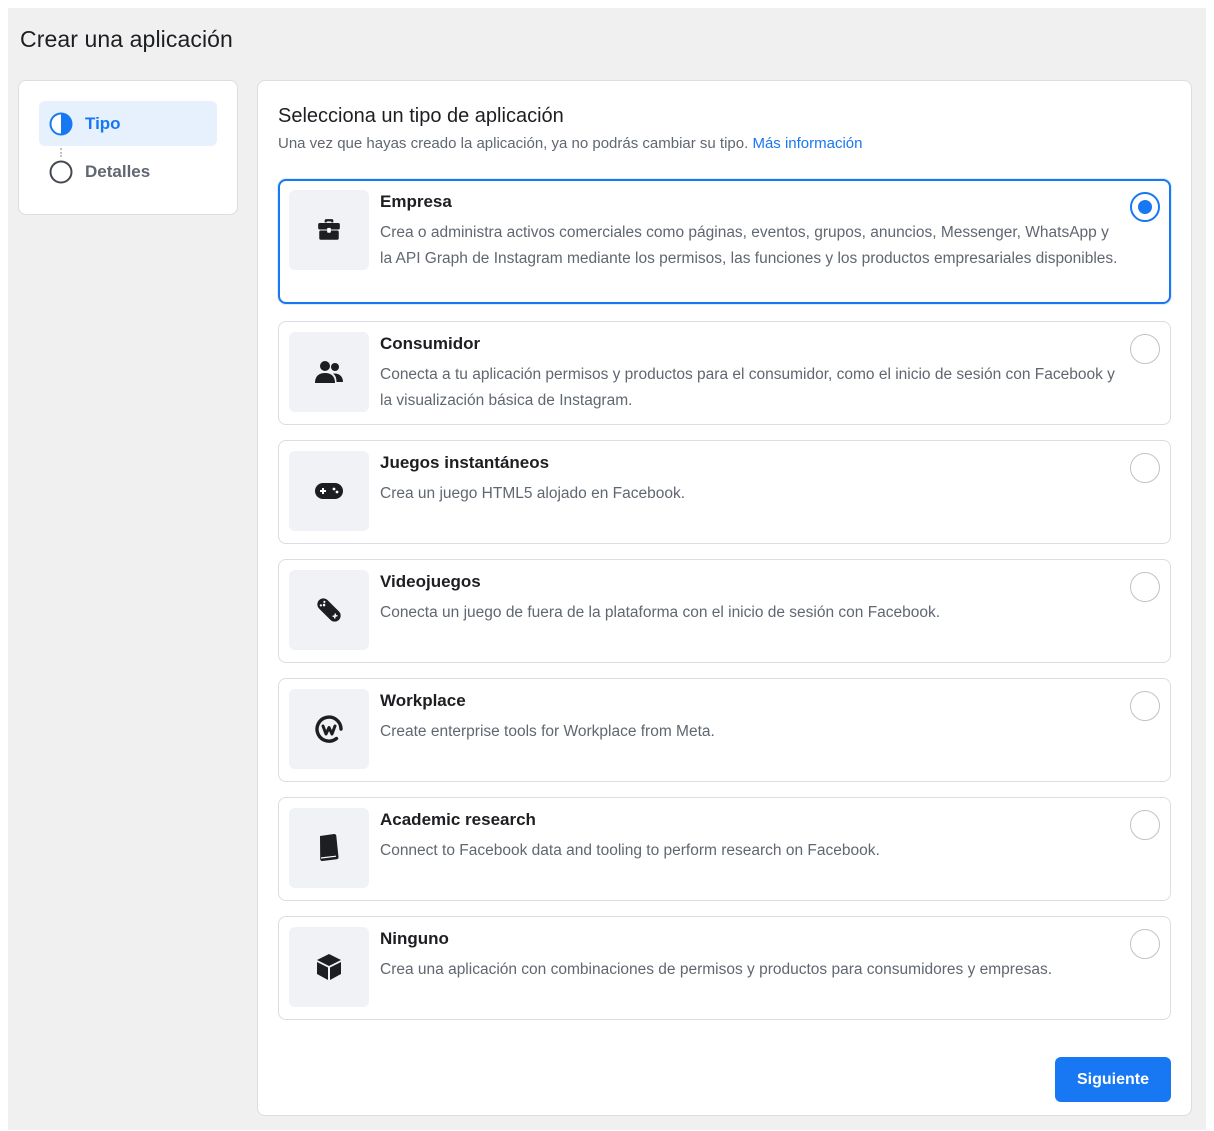 This screenshot has width=1214, height=1131. I want to click on option-title: Empresa, so click(416, 201).